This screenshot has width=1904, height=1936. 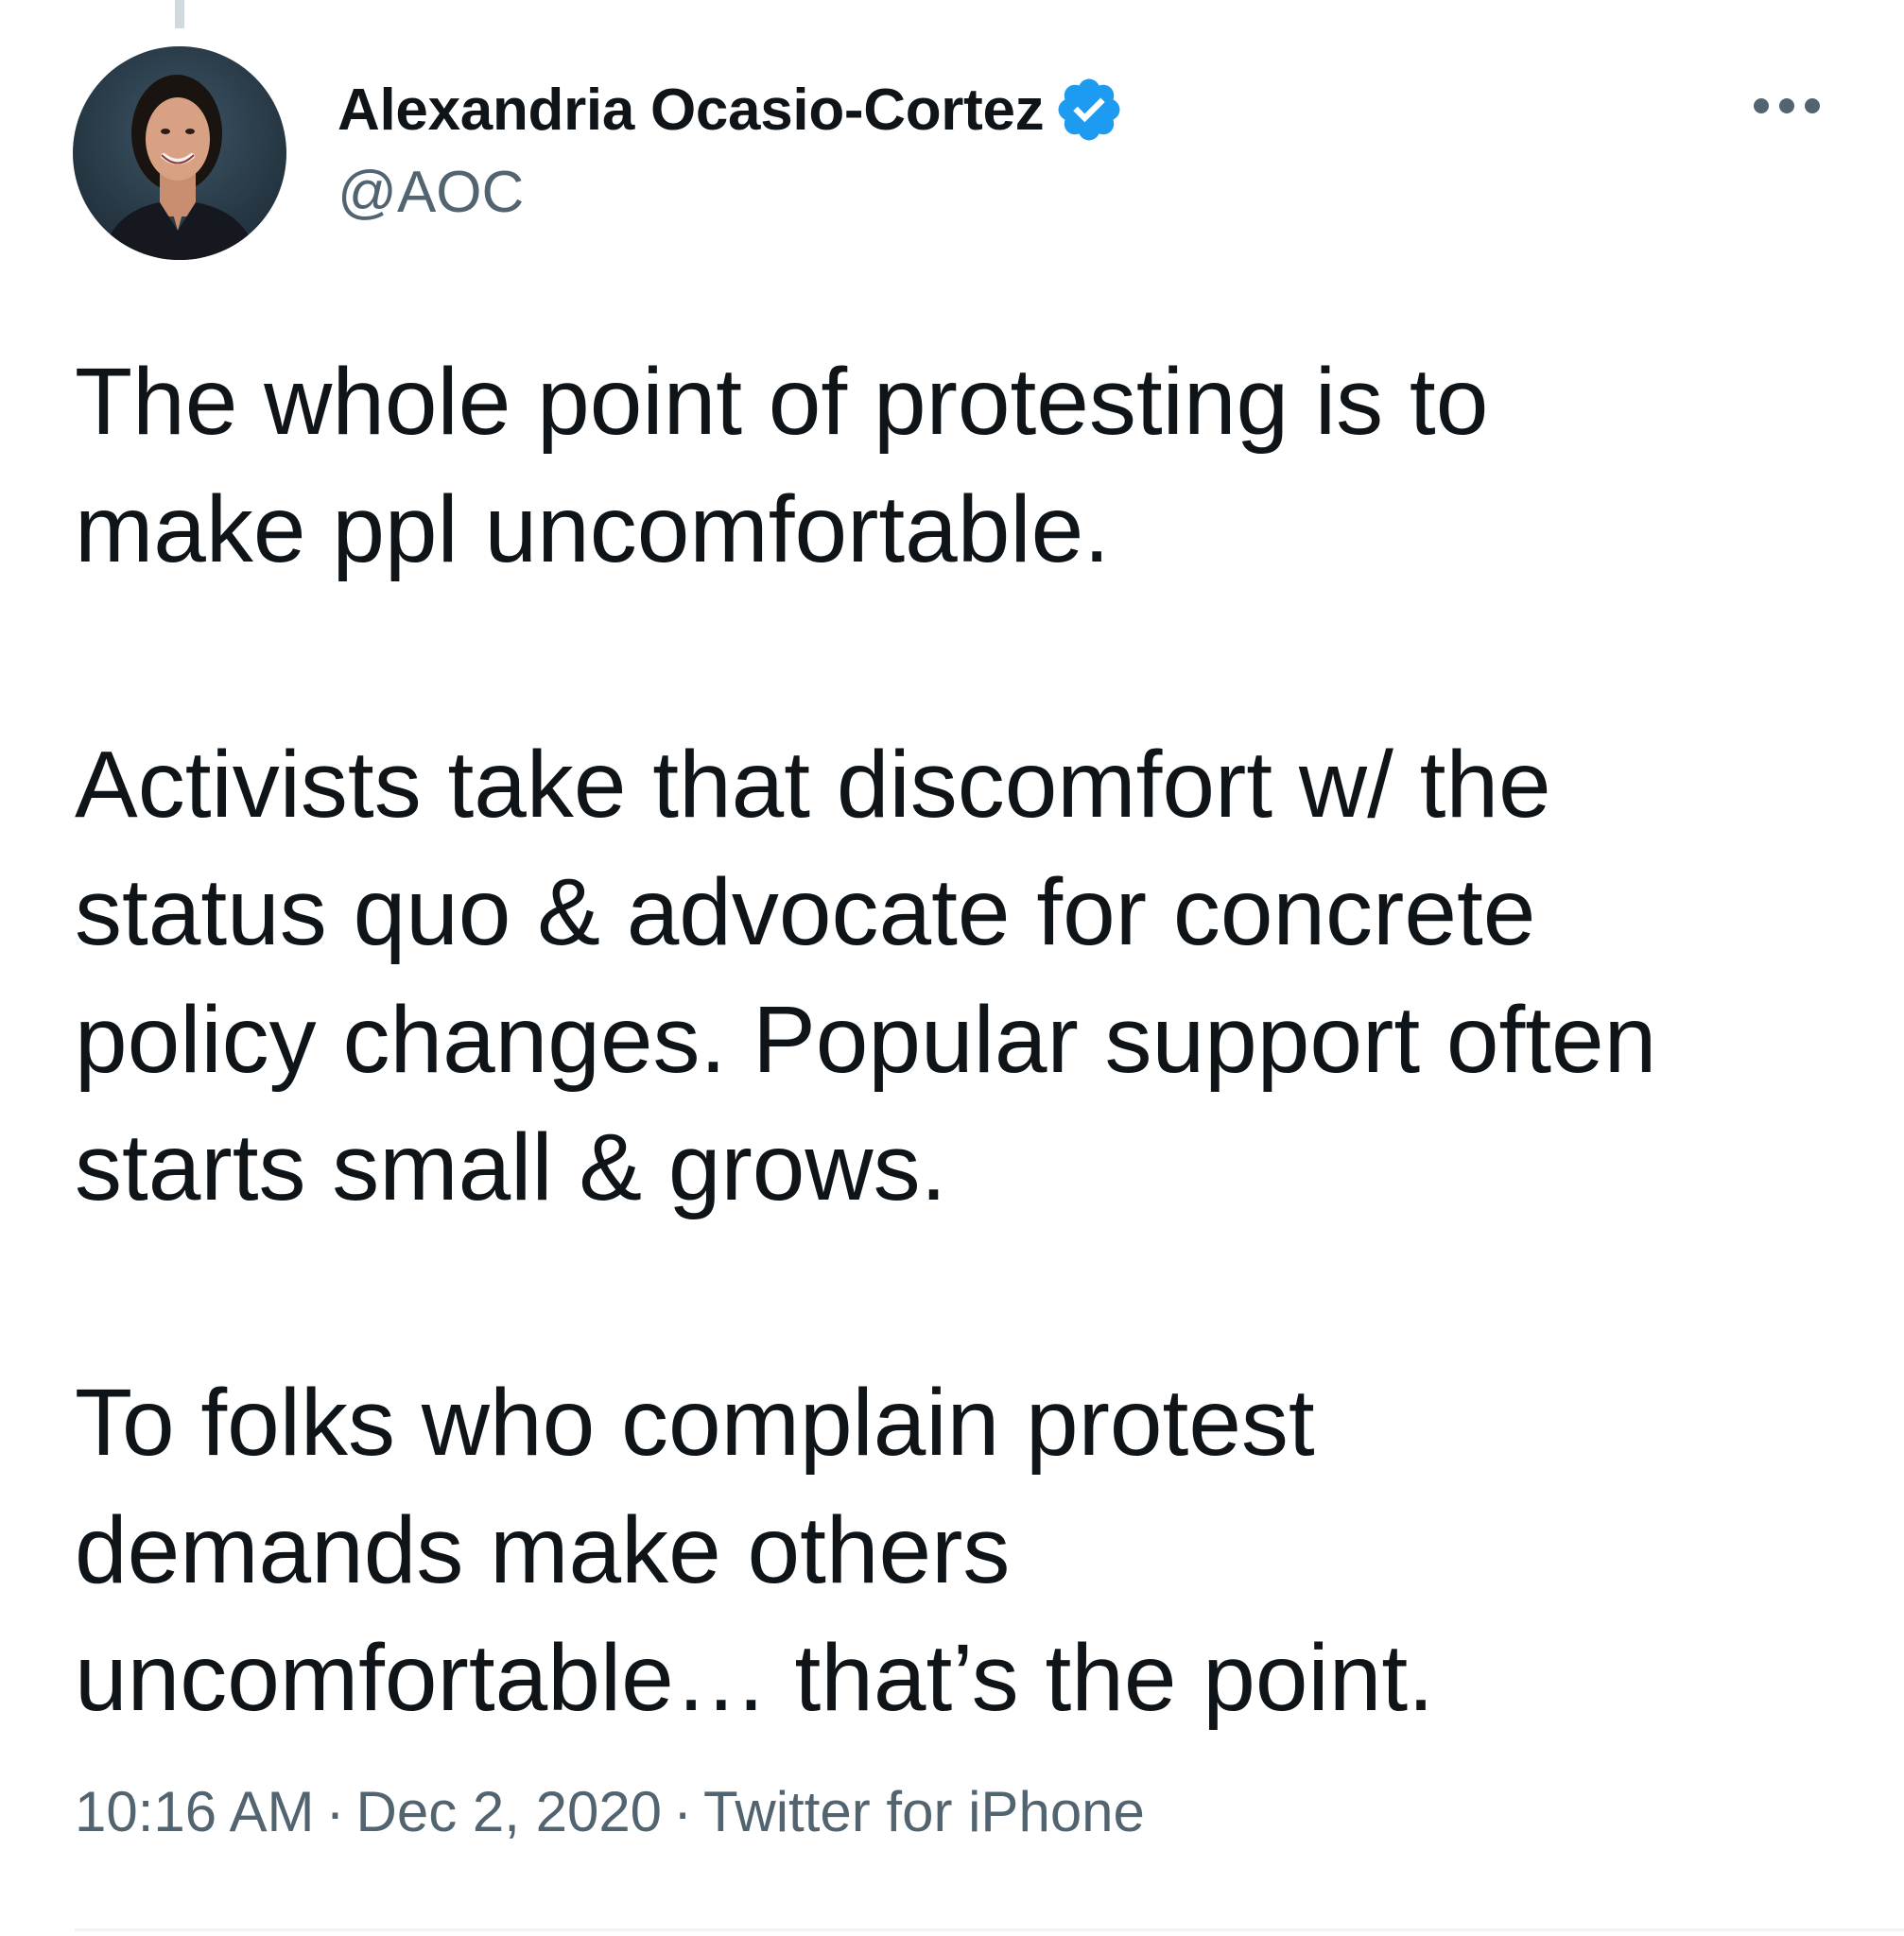 I want to click on tweet-line: make ppl uncomfortable., so click(x=593, y=529).